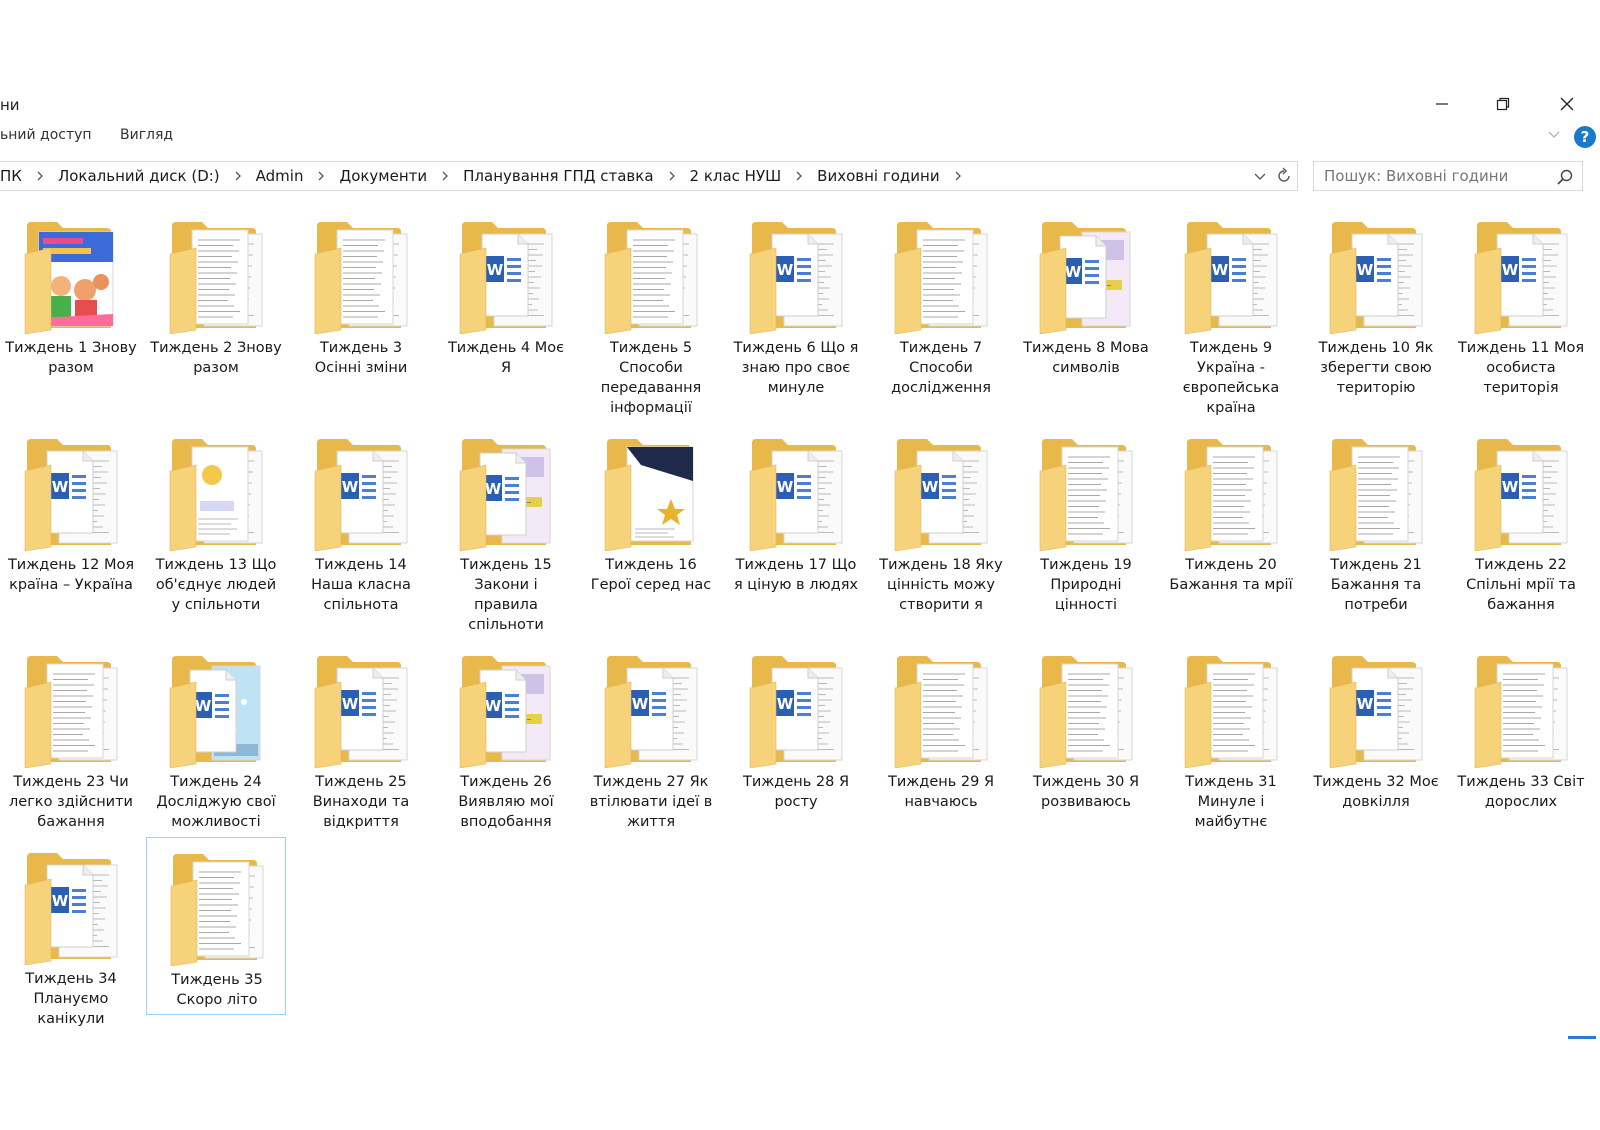  I want to click on folder-label-line: Тиждень 22, so click(1521, 565).